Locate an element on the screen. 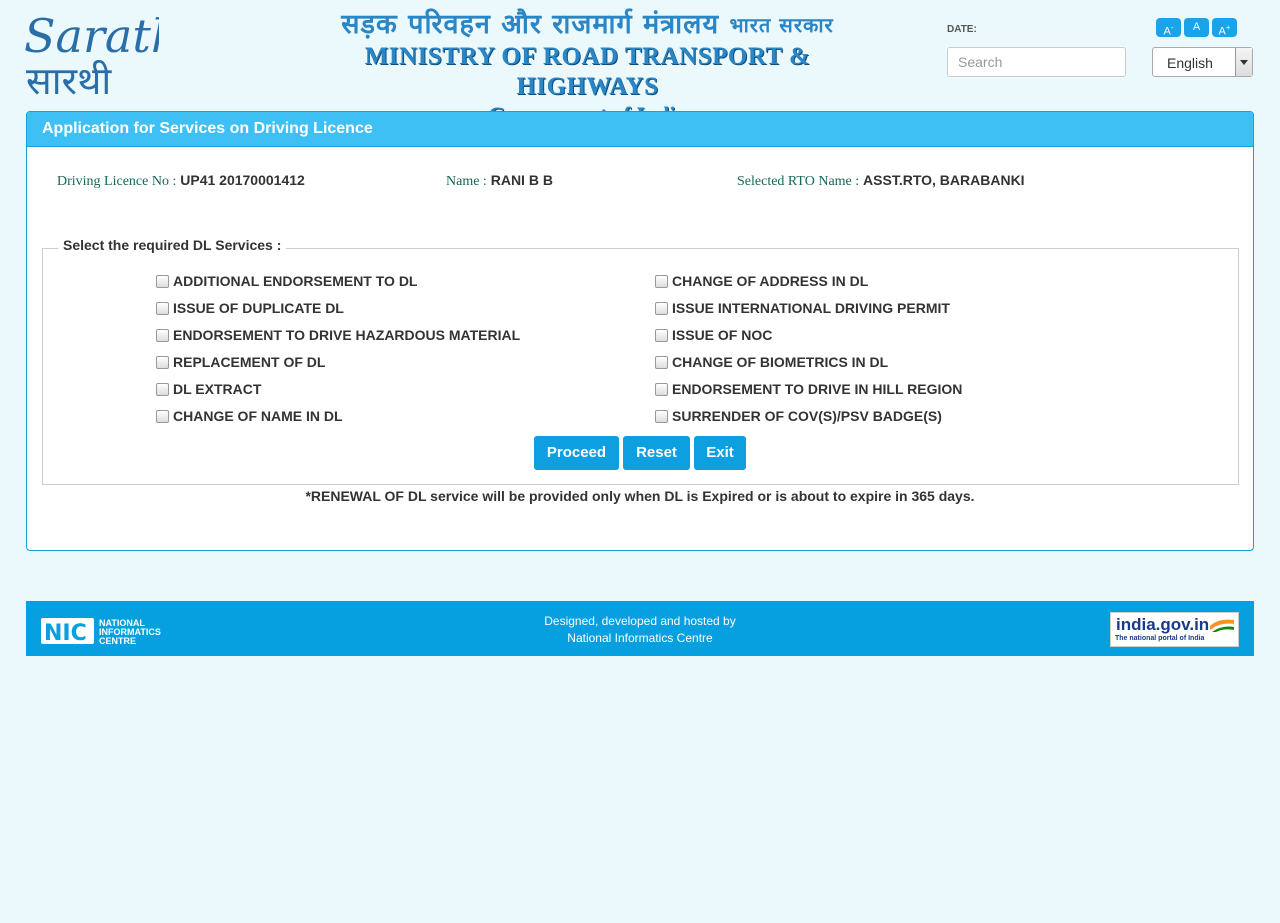 The image size is (1280, 923). dl-number-value: UP41 20170001412 is located at coordinates (242, 180).